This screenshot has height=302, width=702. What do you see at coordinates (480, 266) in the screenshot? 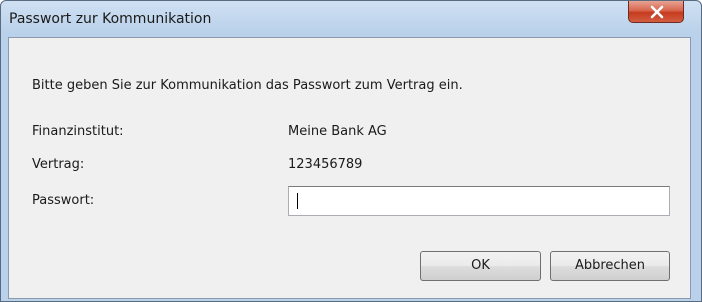
I see `ok-button: OK` at bounding box center [480, 266].